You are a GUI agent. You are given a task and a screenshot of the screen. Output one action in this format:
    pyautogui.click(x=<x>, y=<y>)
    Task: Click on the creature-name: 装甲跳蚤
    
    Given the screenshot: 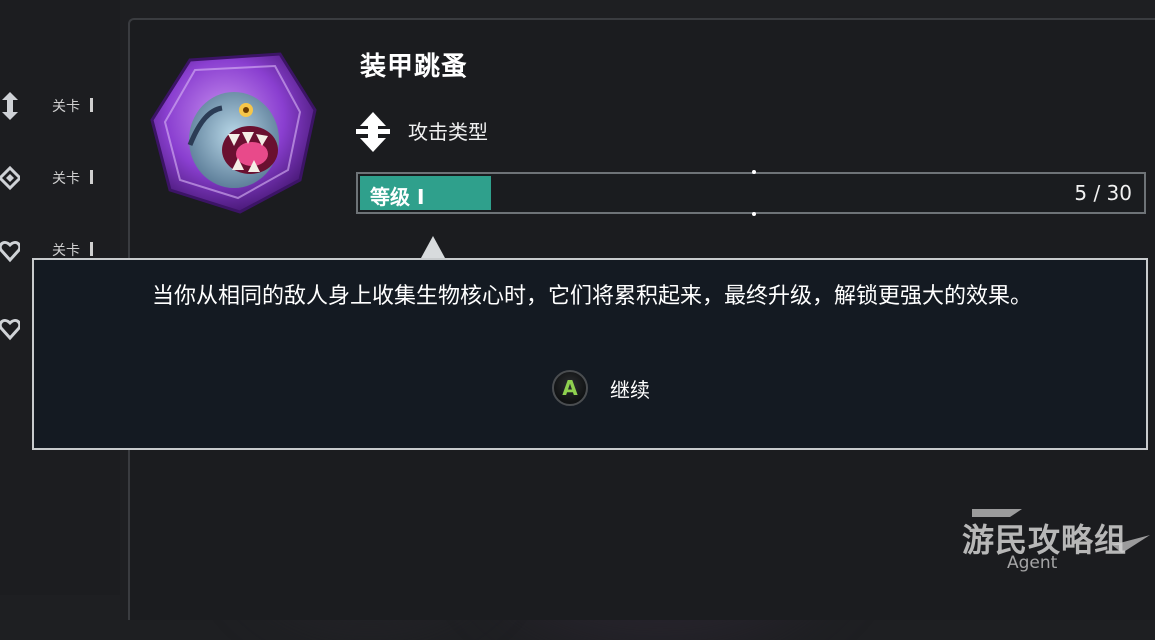 What is the action you would take?
    pyautogui.click(x=414, y=67)
    